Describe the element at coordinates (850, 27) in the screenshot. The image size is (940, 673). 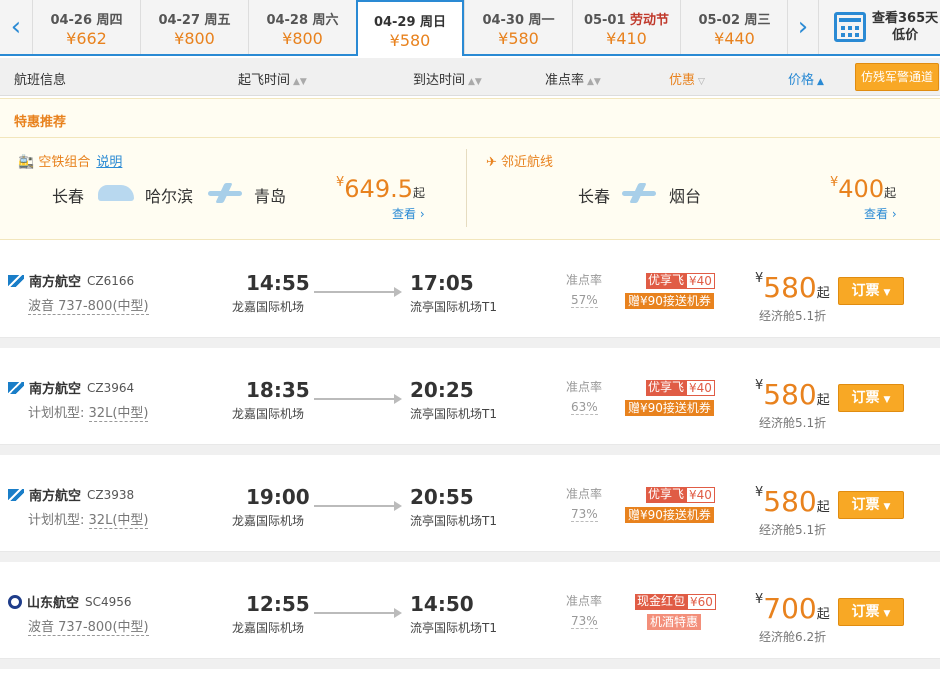
I see `calendar-icon` at that location.